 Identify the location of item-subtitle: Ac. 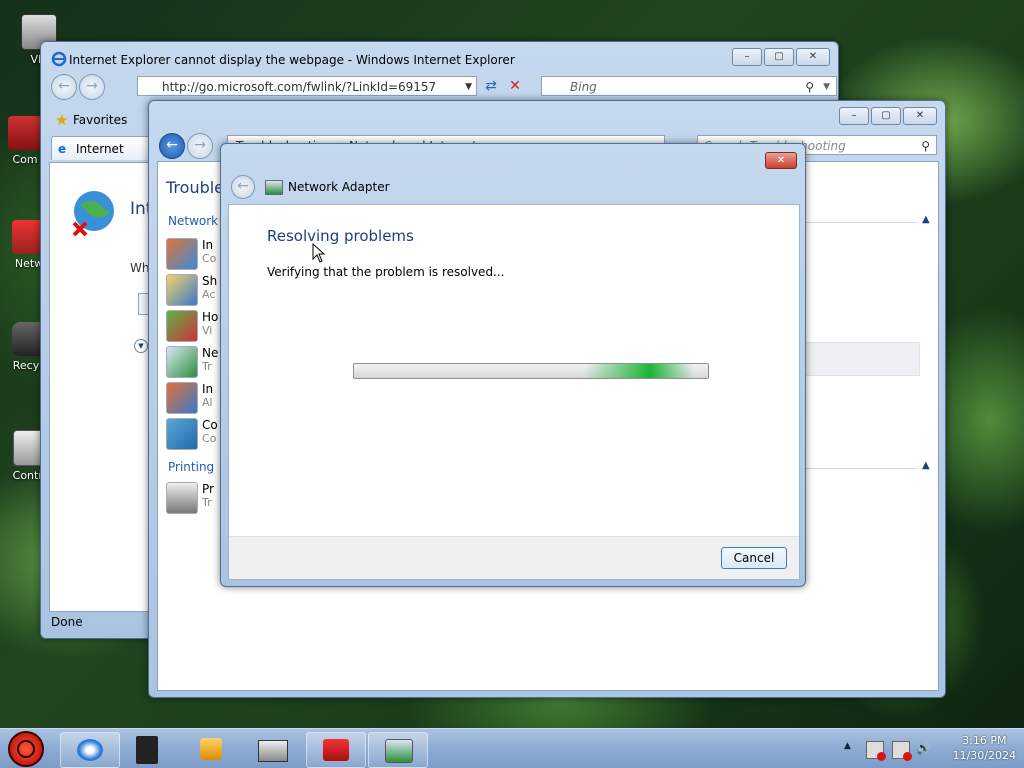
(209, 294).